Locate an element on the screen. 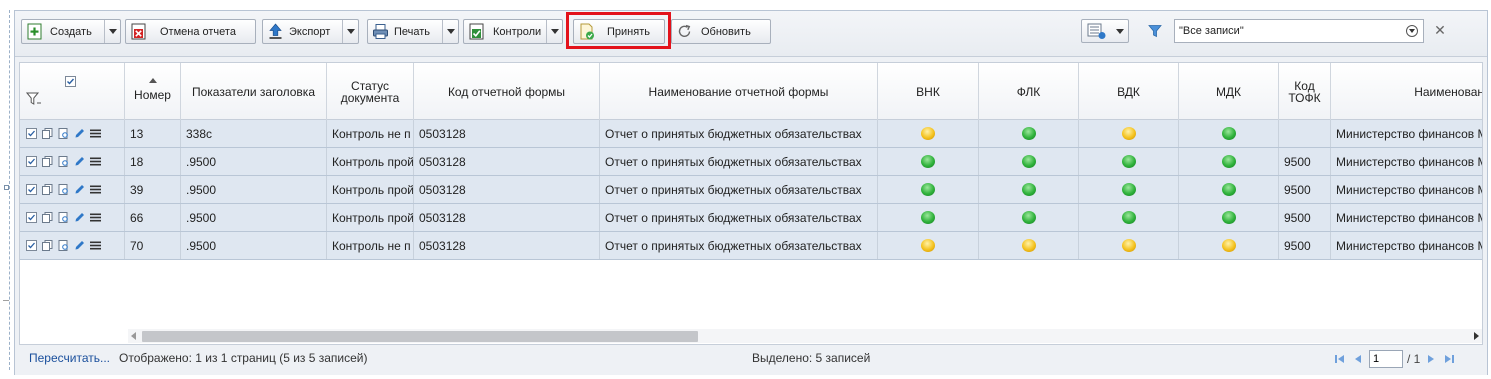 Image resolution: width=1491 pixels, height=379 pixels. cell-number: 13 is located at coordinates (153, 133).